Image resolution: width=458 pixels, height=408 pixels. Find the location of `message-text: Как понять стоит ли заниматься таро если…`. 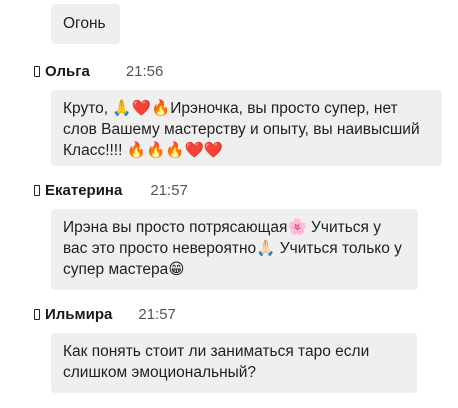

message-text: Как понять стоит ли заниматься таро если… is located at coordinates (216, 362).